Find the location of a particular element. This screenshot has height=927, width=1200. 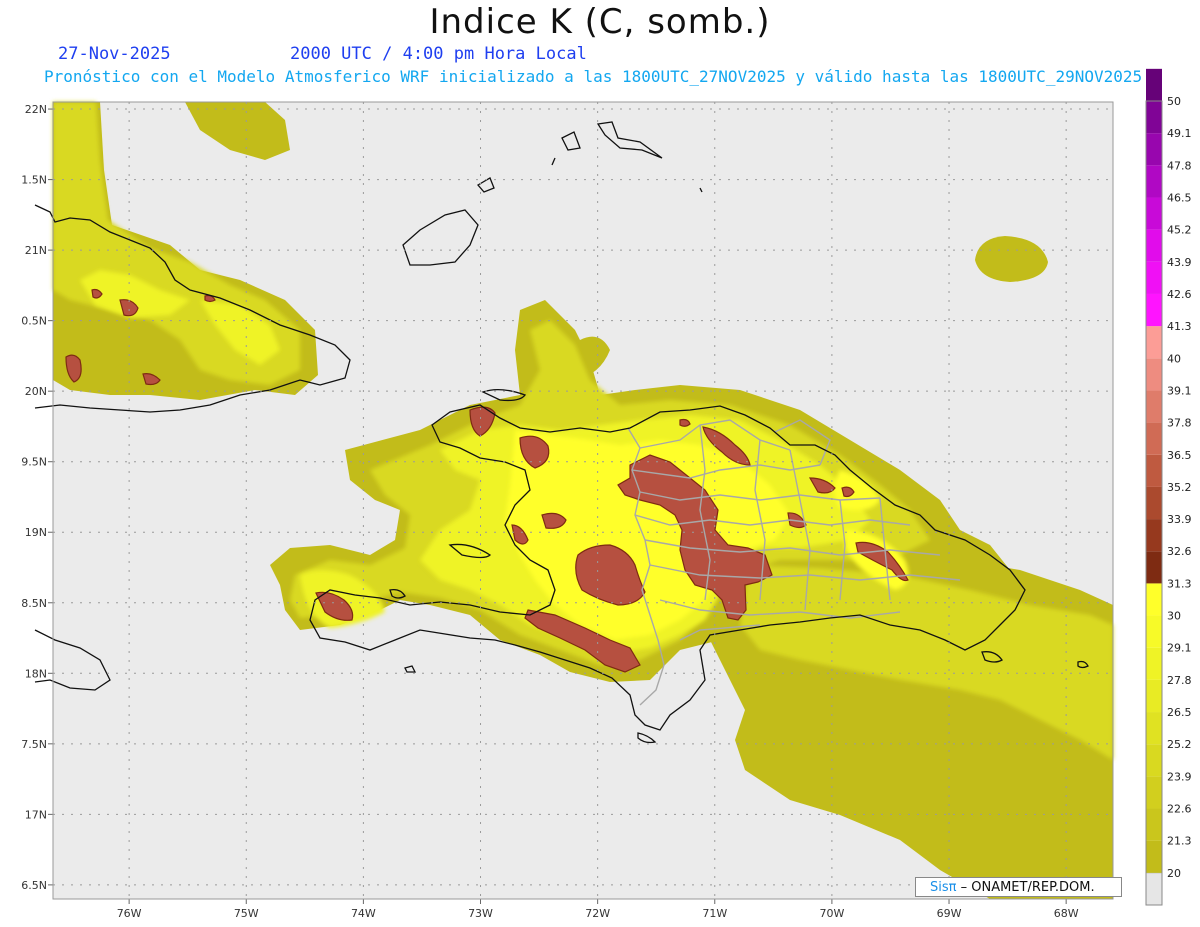

colorbar-label: 30 is located at coordinates (1174, 616).